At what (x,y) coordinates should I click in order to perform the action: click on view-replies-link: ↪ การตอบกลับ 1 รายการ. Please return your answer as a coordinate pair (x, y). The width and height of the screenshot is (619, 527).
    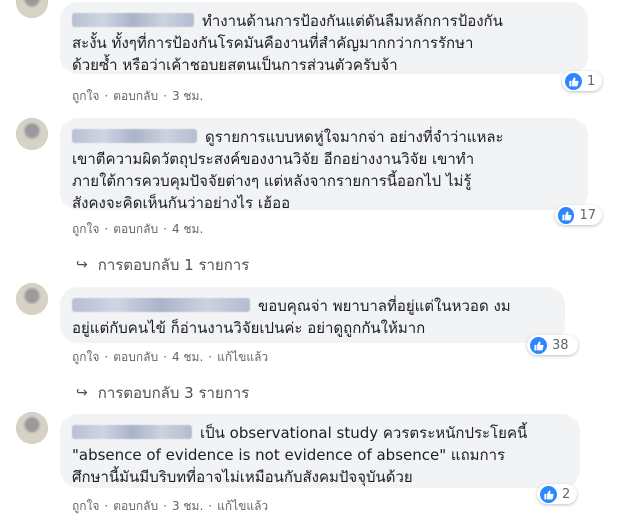
    Looking at the image, I should click on (162, 265).